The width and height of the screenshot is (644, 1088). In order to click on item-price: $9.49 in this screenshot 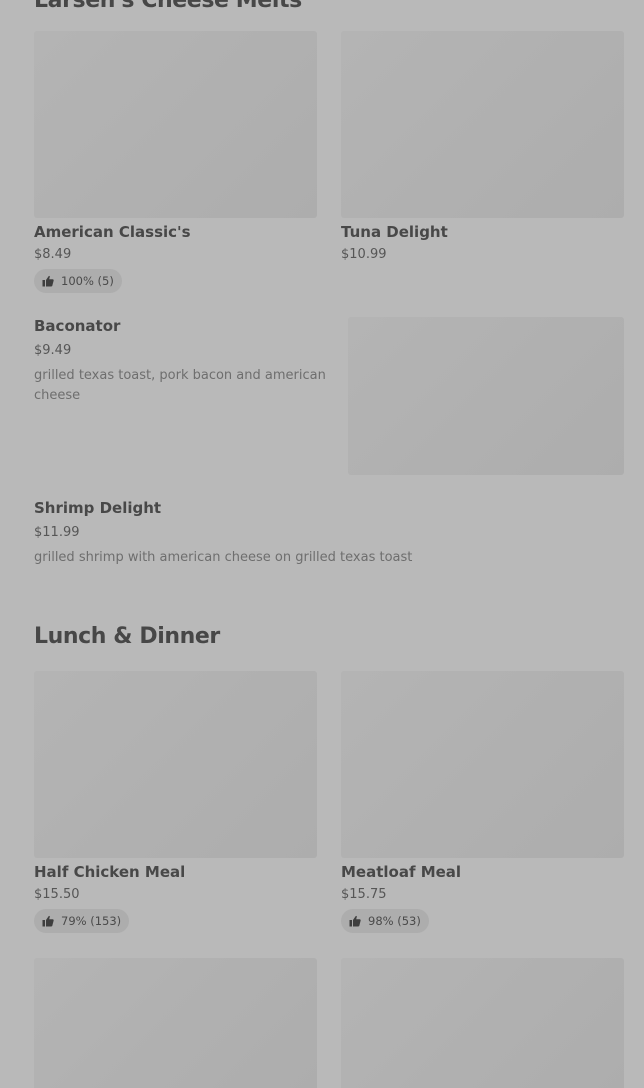, I will do `click(53, 350)`.